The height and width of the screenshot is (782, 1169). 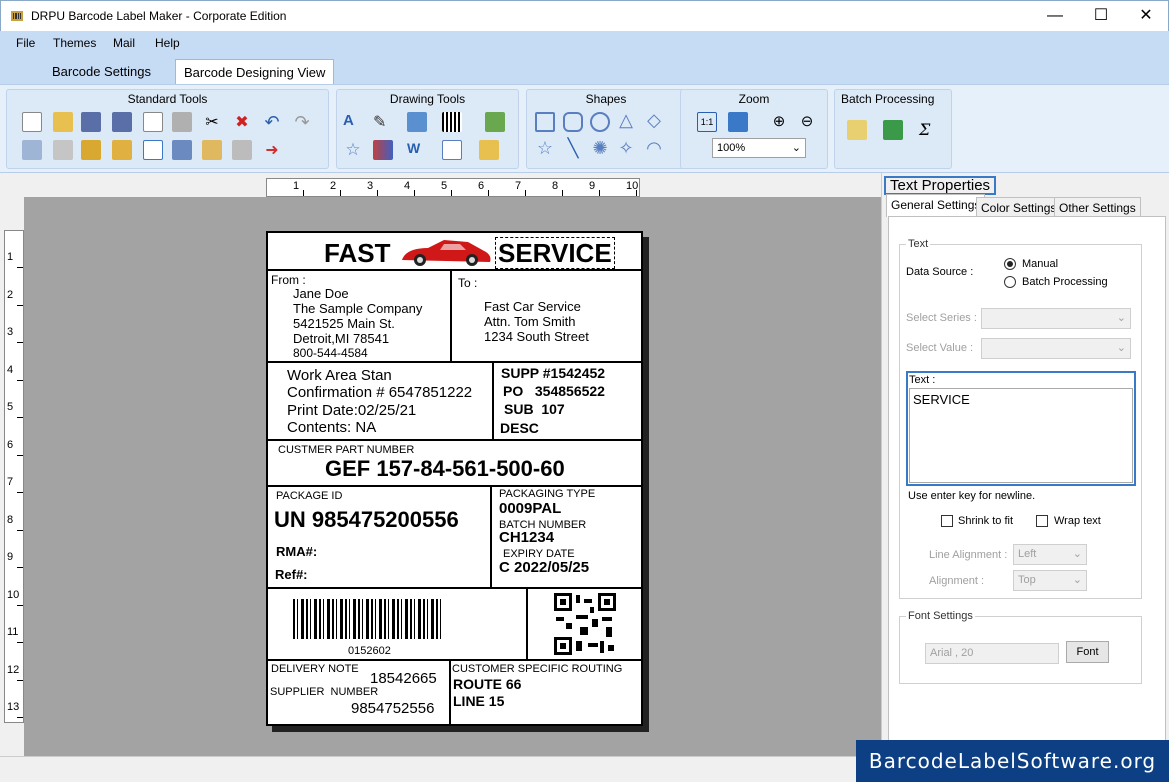 I want to click on delivery-note-value: 18542665, so click(x=403, y=678).